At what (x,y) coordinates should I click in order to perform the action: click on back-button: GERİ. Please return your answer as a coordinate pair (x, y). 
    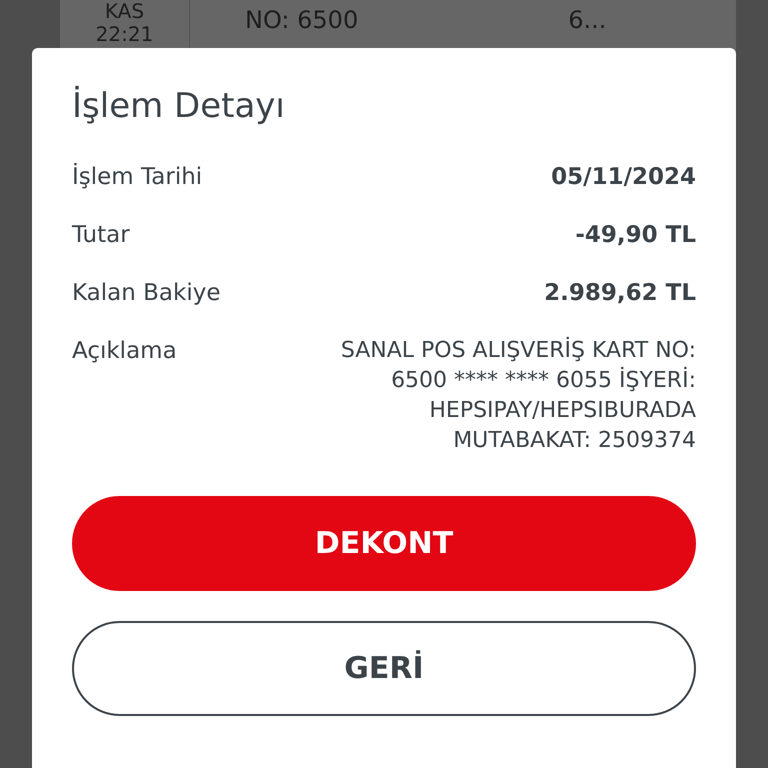
    Looking at the image, I should click on (384, 668).